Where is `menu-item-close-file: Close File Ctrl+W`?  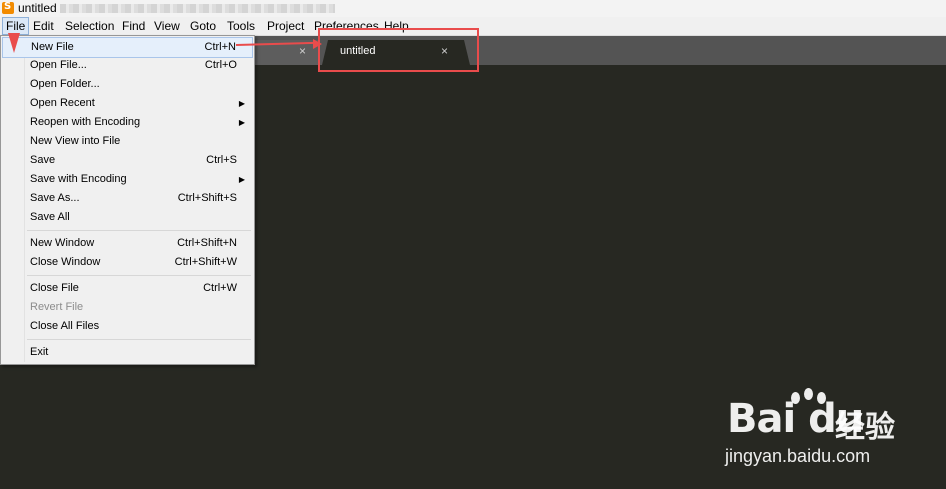 menu-item-close-file: Close File Ctrl+W is located at coordinates (127, 288).